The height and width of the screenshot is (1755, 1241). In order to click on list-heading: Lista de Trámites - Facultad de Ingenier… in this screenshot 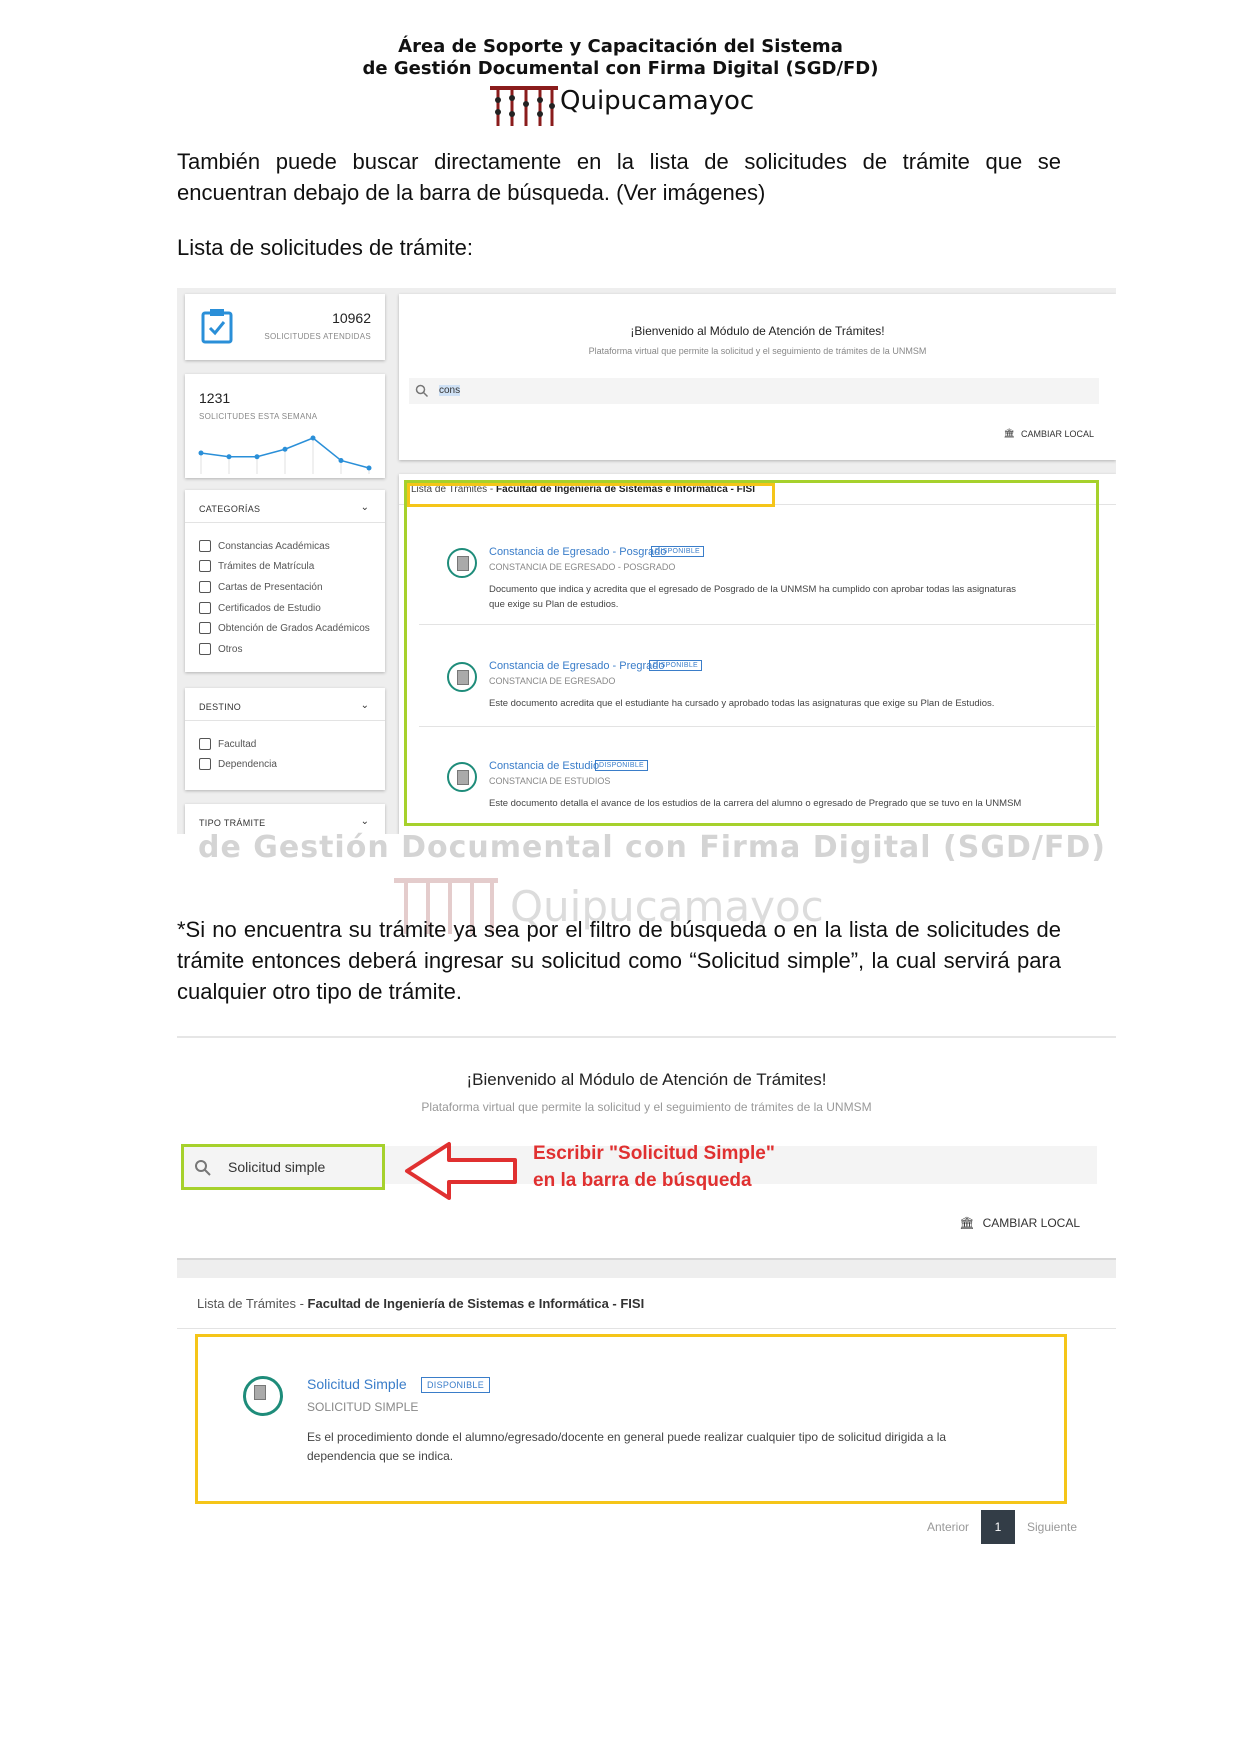, I will do `click(421, 1303)`.